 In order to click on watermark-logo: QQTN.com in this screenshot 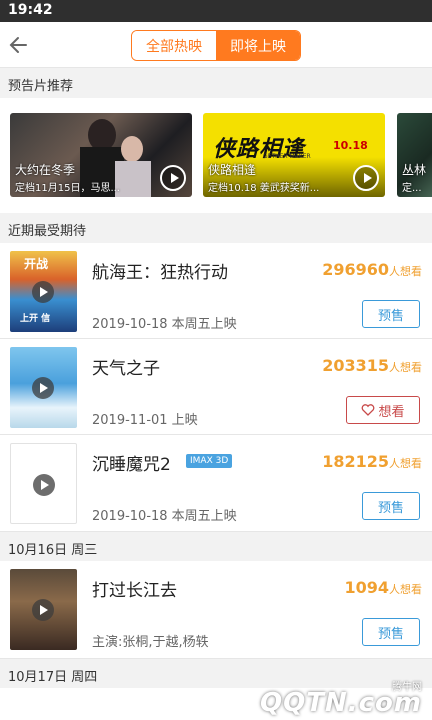, I will do `click(341, 703)`.